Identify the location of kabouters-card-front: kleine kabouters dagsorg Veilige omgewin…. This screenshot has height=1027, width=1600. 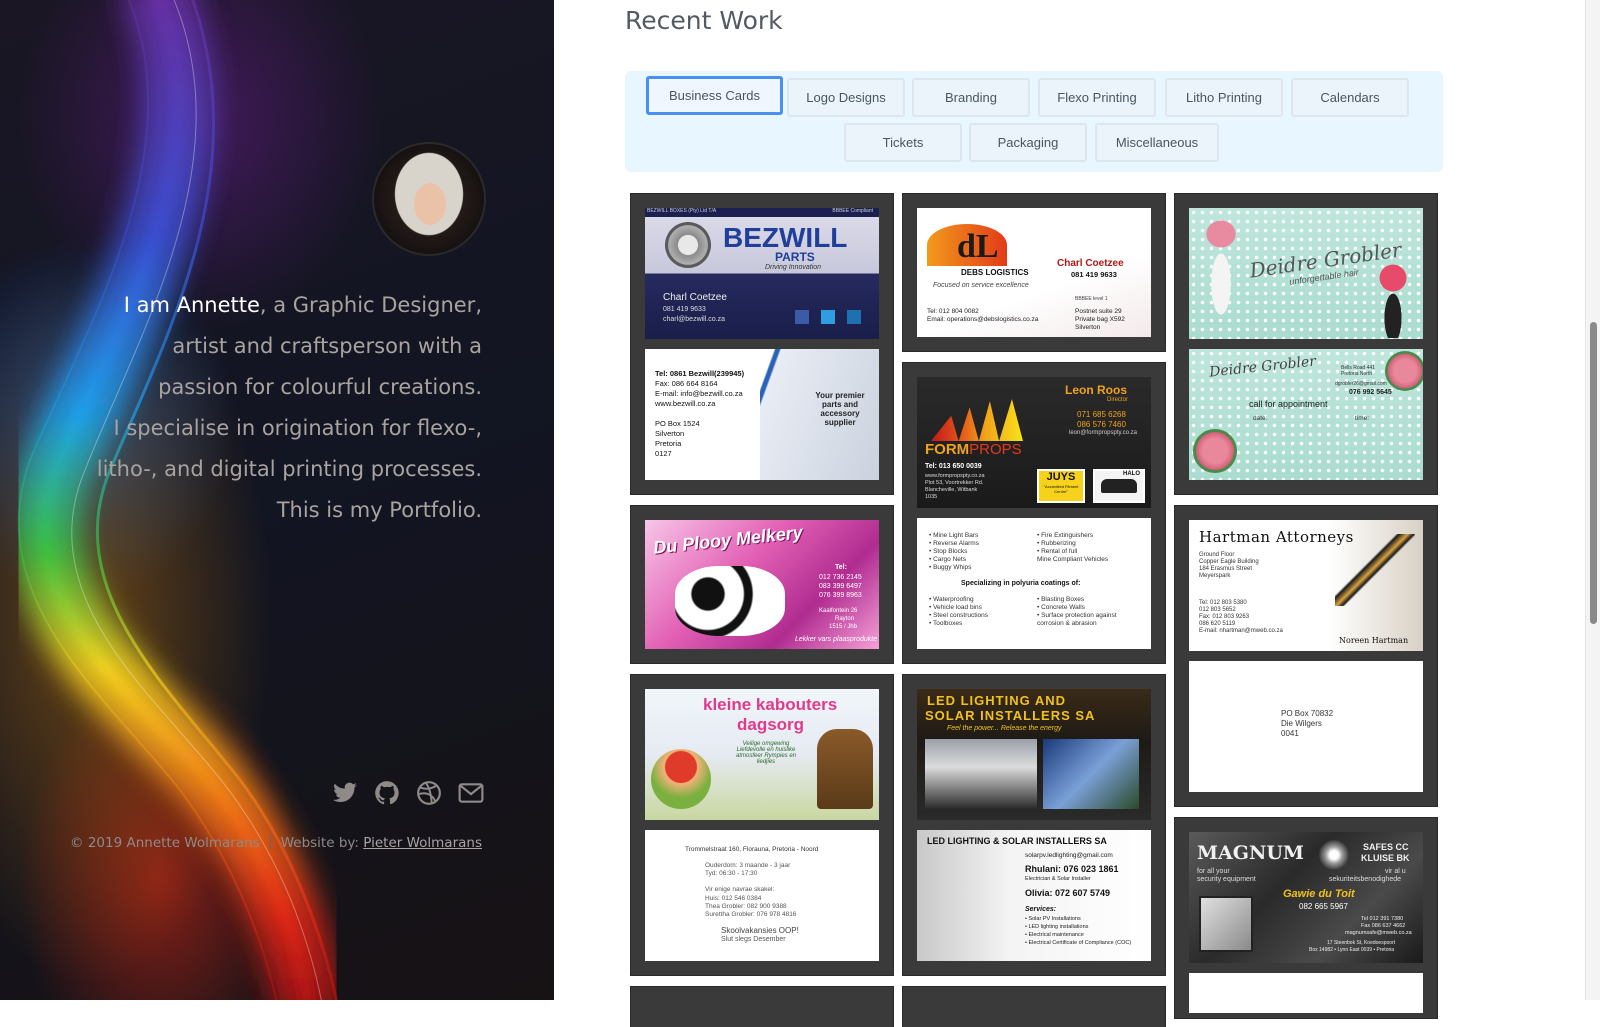
(762, 754).